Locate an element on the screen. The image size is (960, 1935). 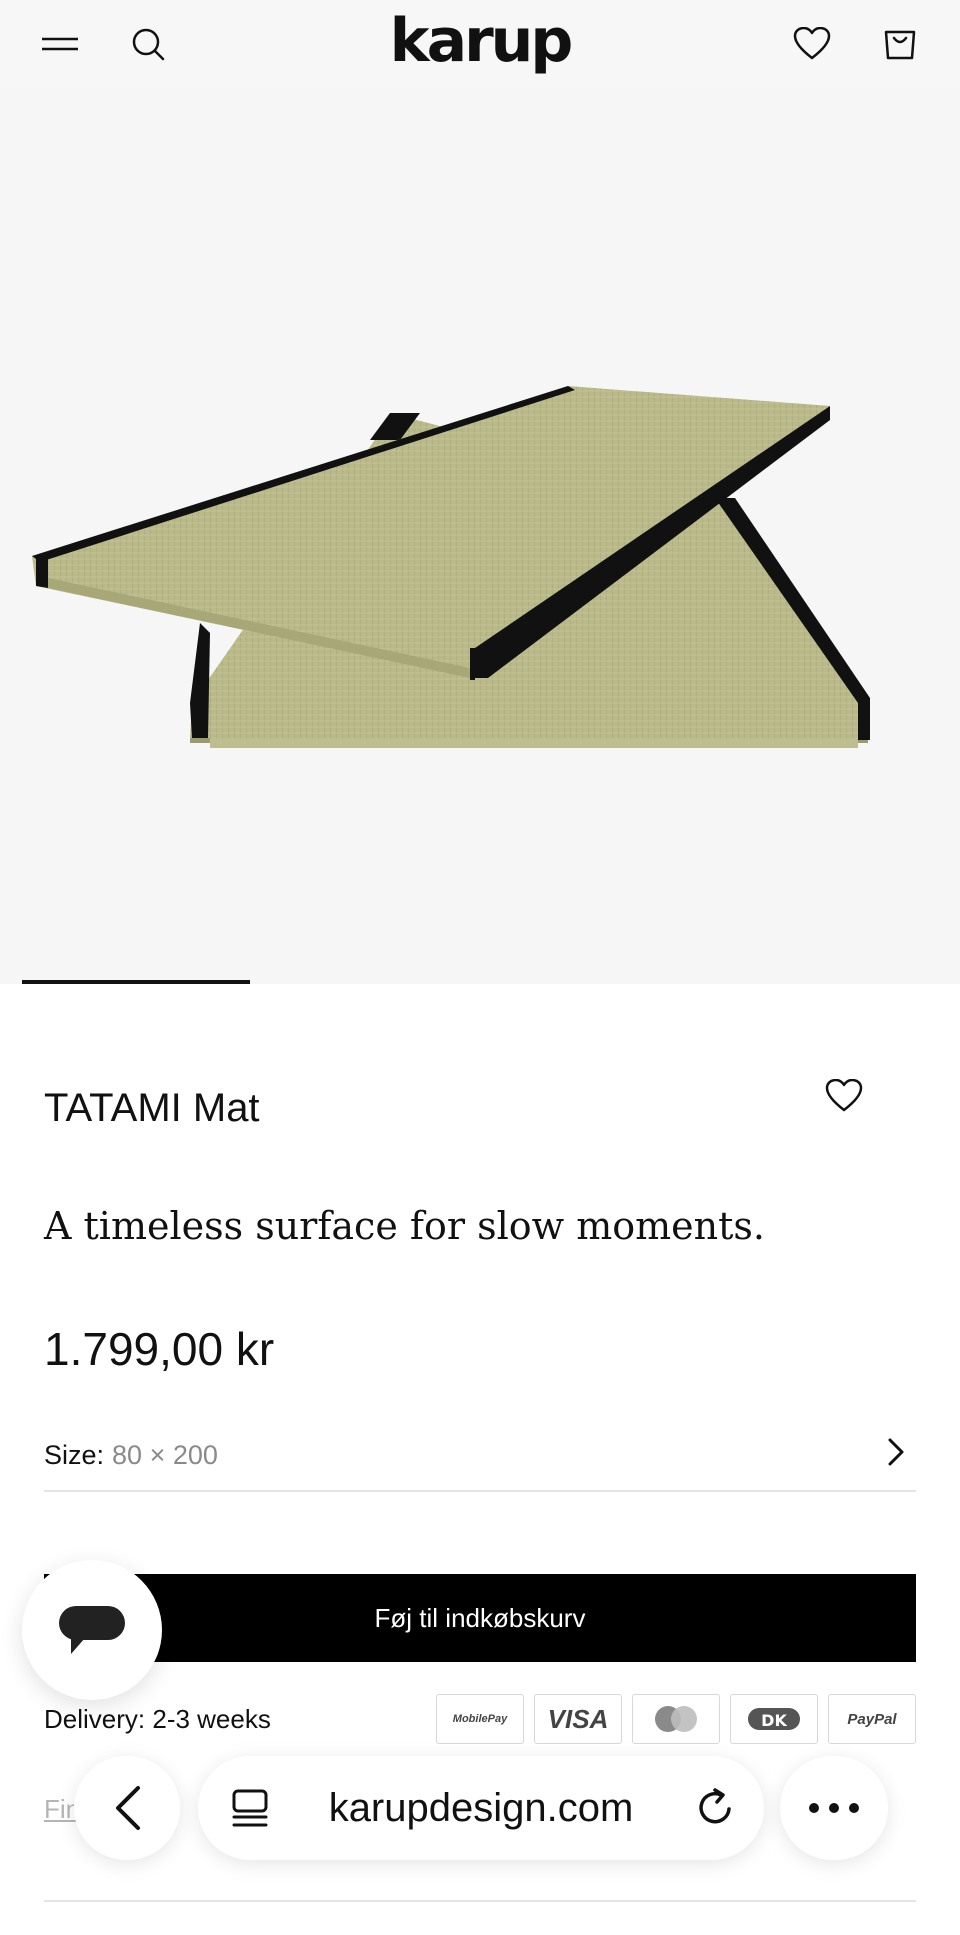
payment-mastercard is located at coordinates (676, 1719).